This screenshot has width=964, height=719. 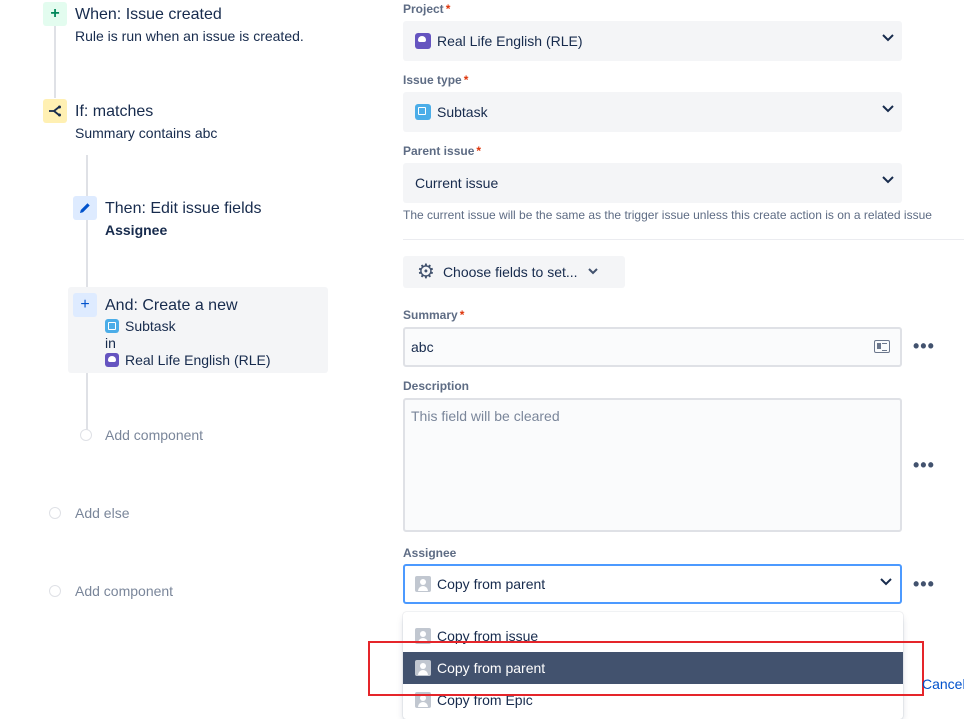 I want to click on issue-type-label: Issue type *, so click(x=436, y=80).